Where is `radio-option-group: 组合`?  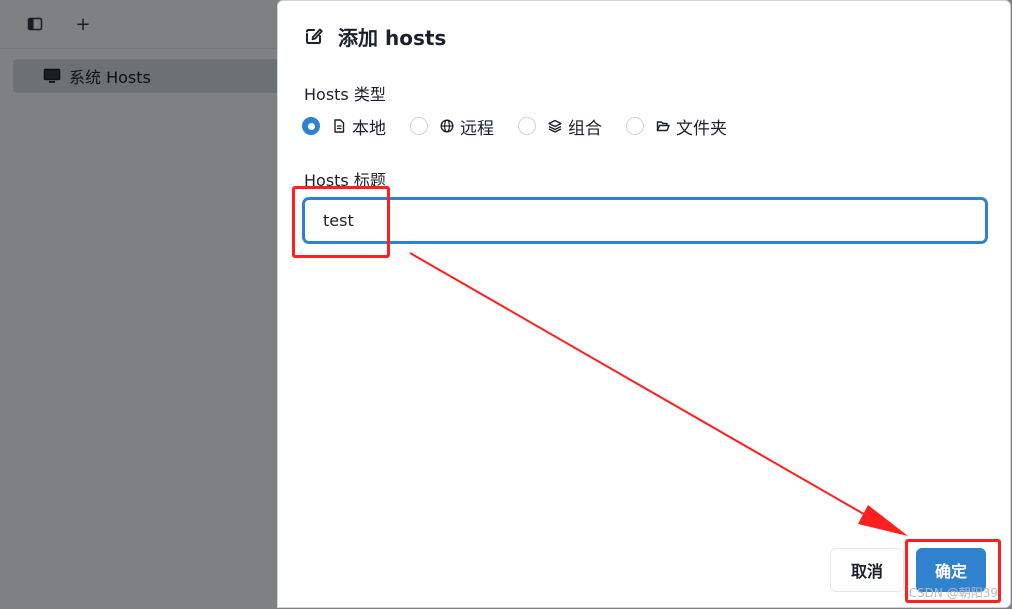
radio-option-group: 组合 is located at coordinates (560, 126).